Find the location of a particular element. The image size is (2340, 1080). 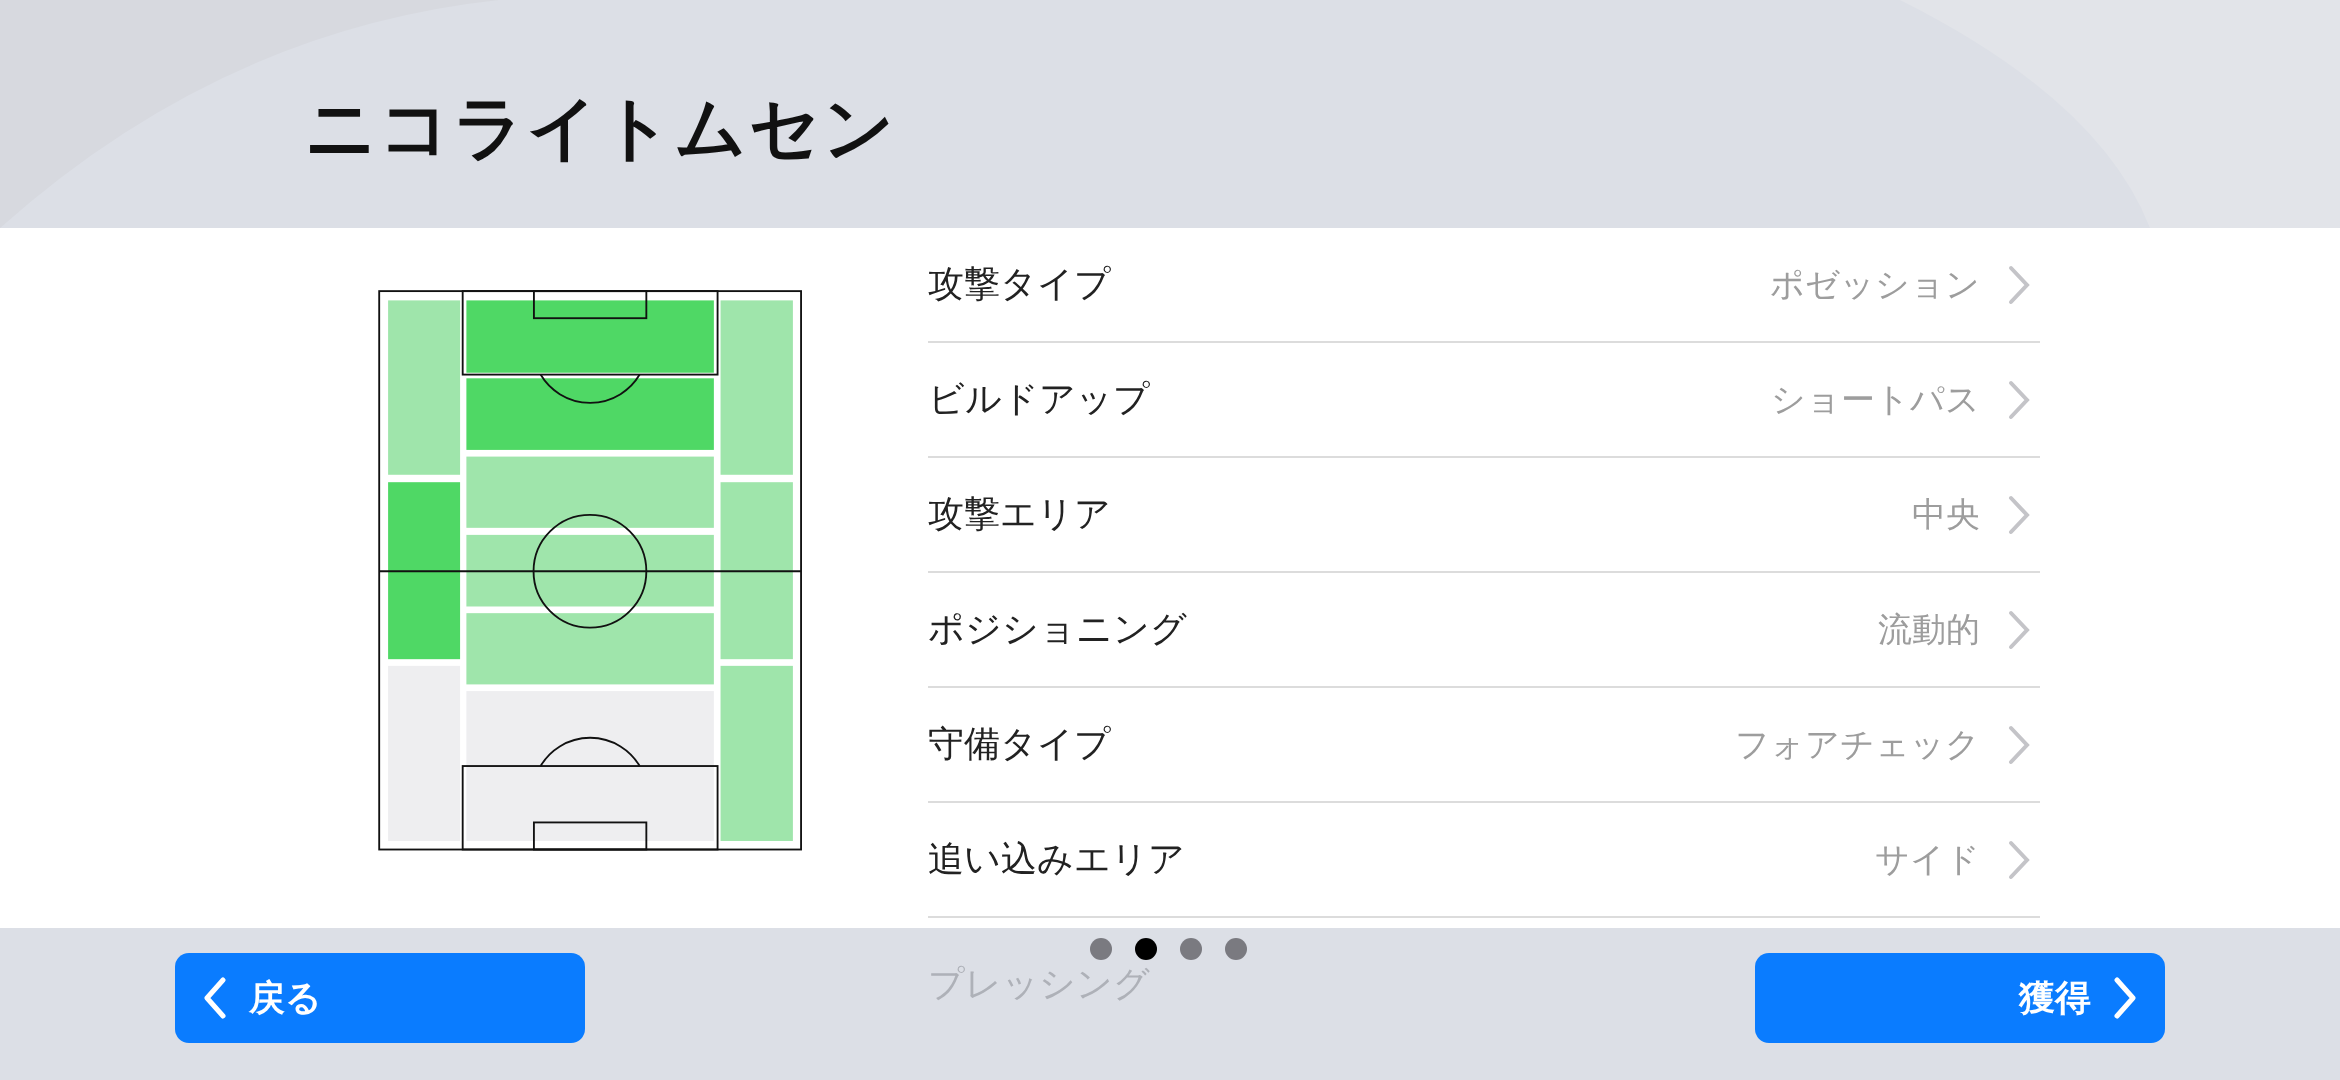

setting-row: ポジショニング 流動的 is located at coordinates (1484, 630).